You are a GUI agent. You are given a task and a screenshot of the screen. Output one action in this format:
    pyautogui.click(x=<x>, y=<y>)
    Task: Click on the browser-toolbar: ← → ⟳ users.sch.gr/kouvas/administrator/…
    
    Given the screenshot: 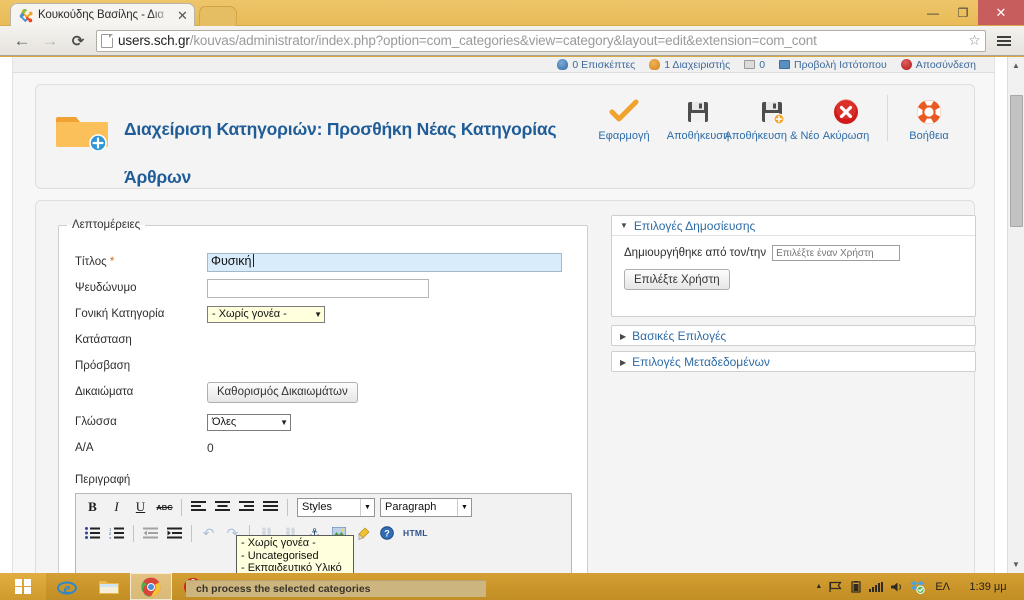 What is the action you would take?
    pyautogui.click(x=512, y=41)
    